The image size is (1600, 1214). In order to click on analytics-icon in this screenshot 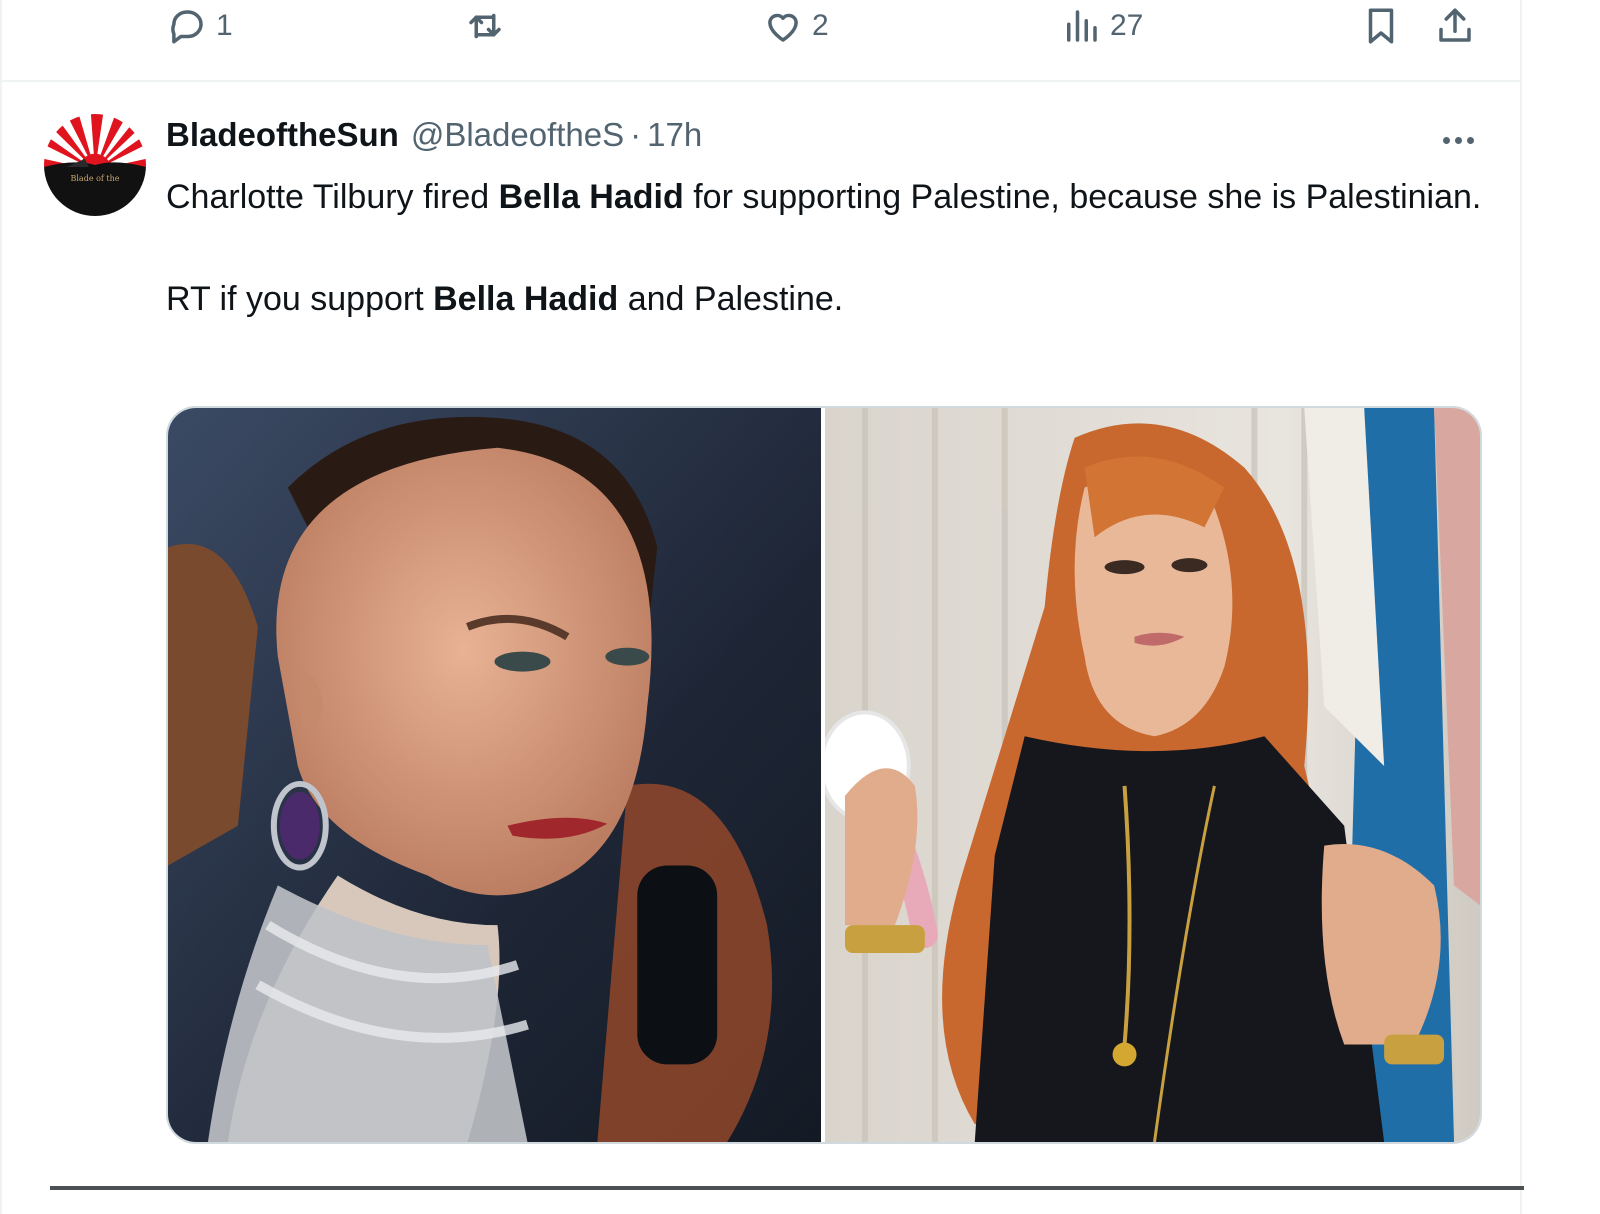, I will do `click(1082, 26)`.